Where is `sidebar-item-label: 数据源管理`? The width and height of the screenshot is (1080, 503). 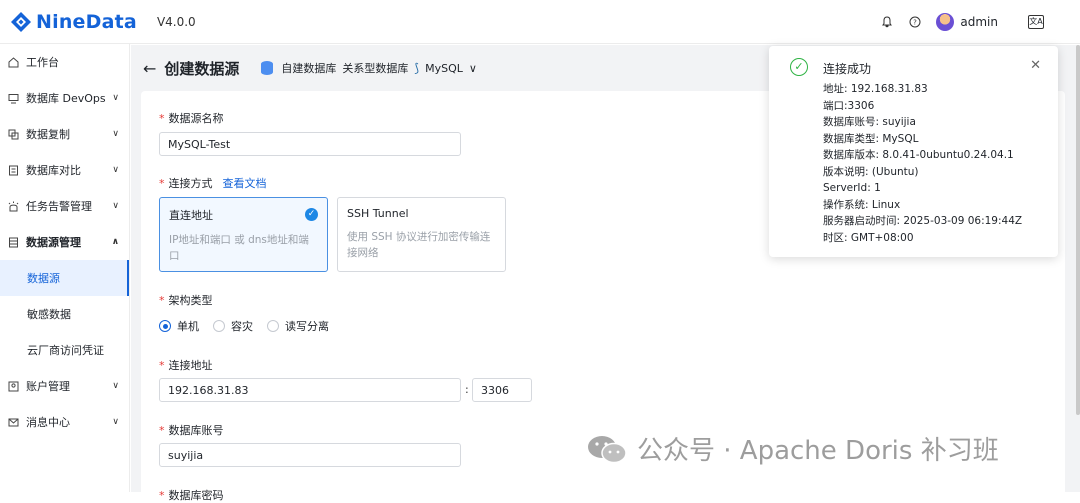
sidebar-item-label: 数据源管理 is located at coordinates (53, 242).